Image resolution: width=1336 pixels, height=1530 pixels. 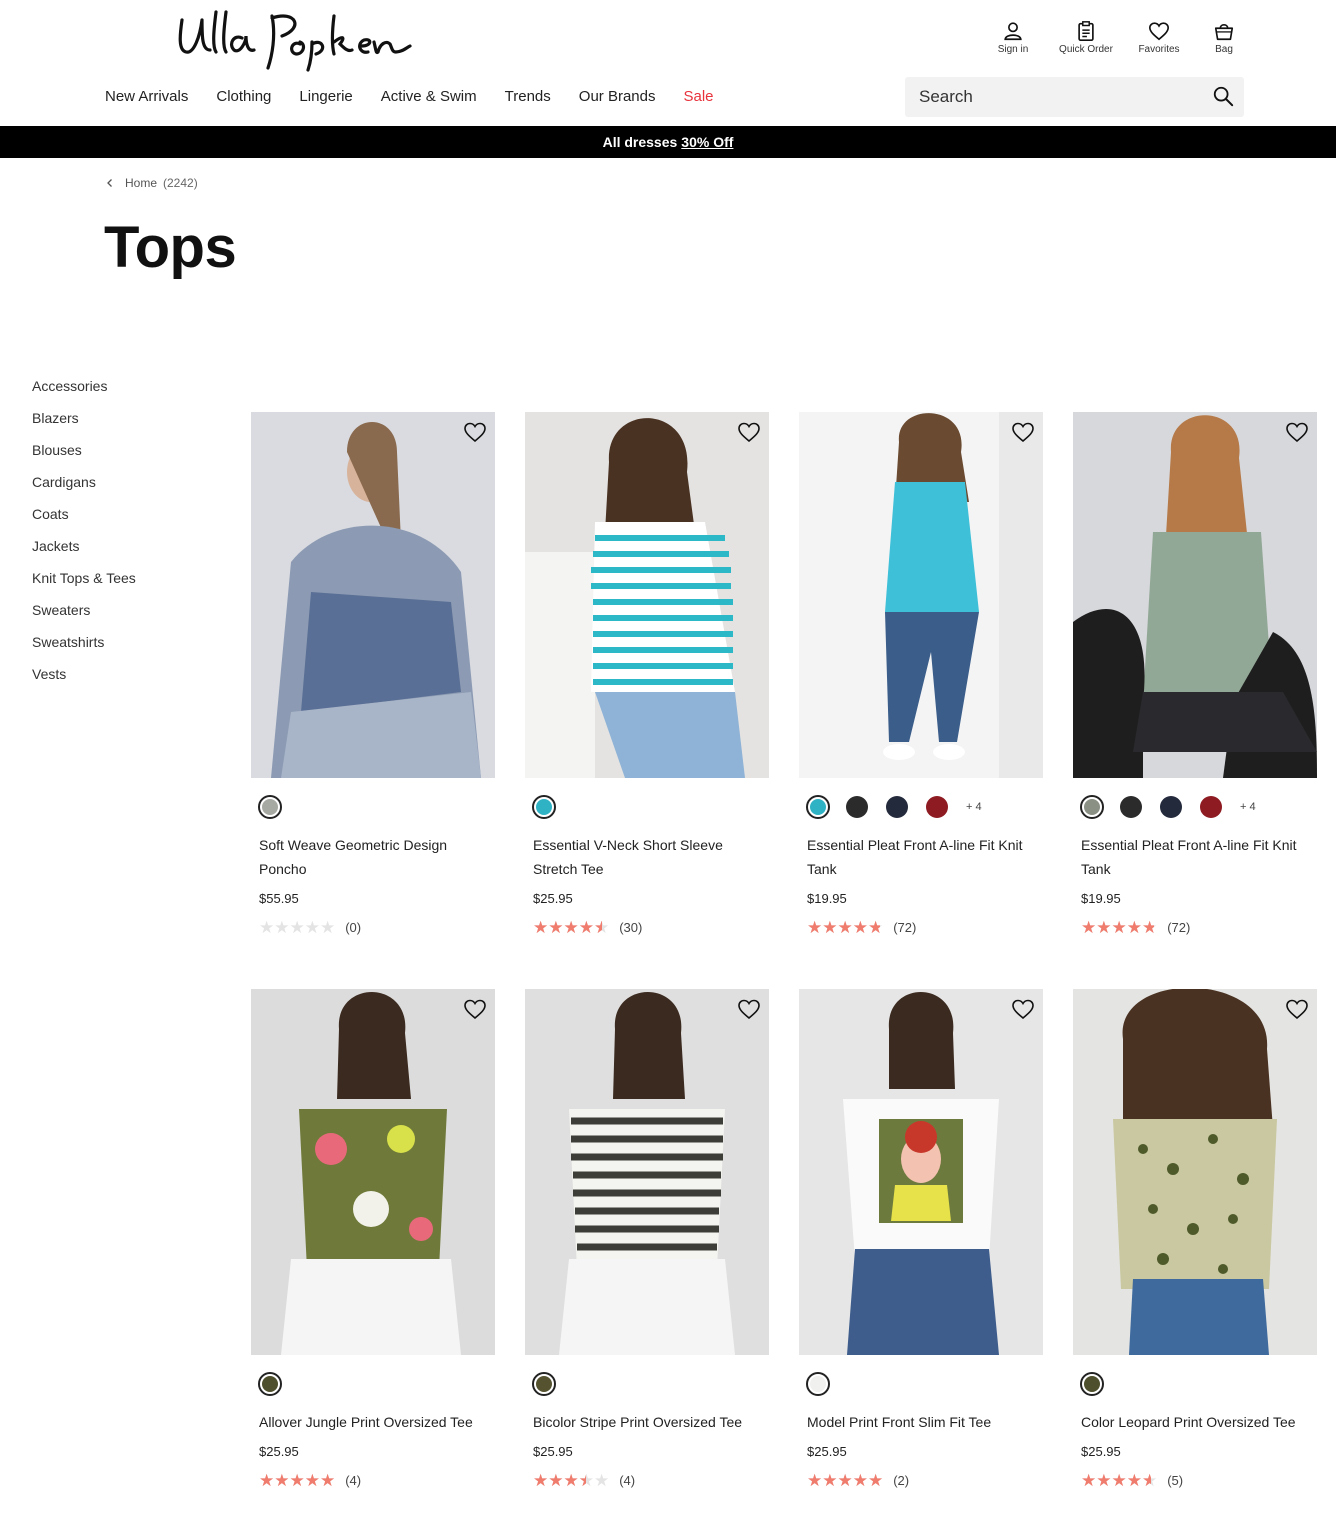 What do you see at coordinates (84, 648) in the screenshot?
I see `sidebar-item-sweatshirts: Sweatshirts` at bounding box center [84, 648].